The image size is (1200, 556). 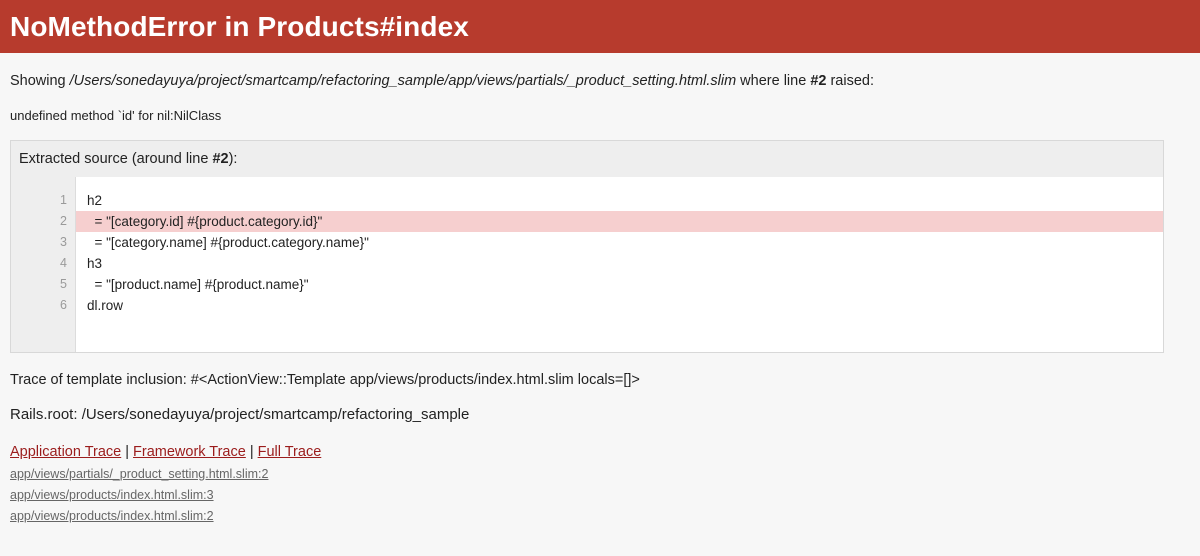 What do you see at coordinates (116, 115) in the screenshot?
I see `error-message: undefined method `id' for nil:NilClass` at bounding box center [116, 115].